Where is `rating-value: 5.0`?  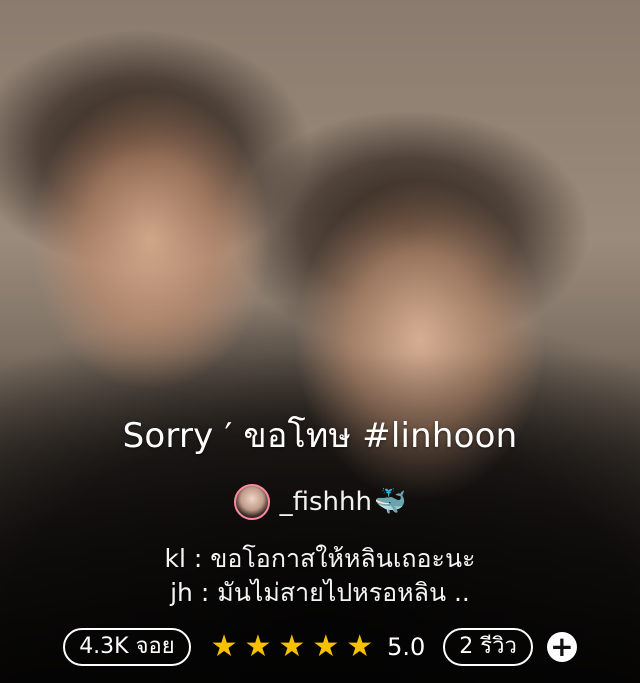 rating-value: 5.0 is located at coordinates (406, 647).